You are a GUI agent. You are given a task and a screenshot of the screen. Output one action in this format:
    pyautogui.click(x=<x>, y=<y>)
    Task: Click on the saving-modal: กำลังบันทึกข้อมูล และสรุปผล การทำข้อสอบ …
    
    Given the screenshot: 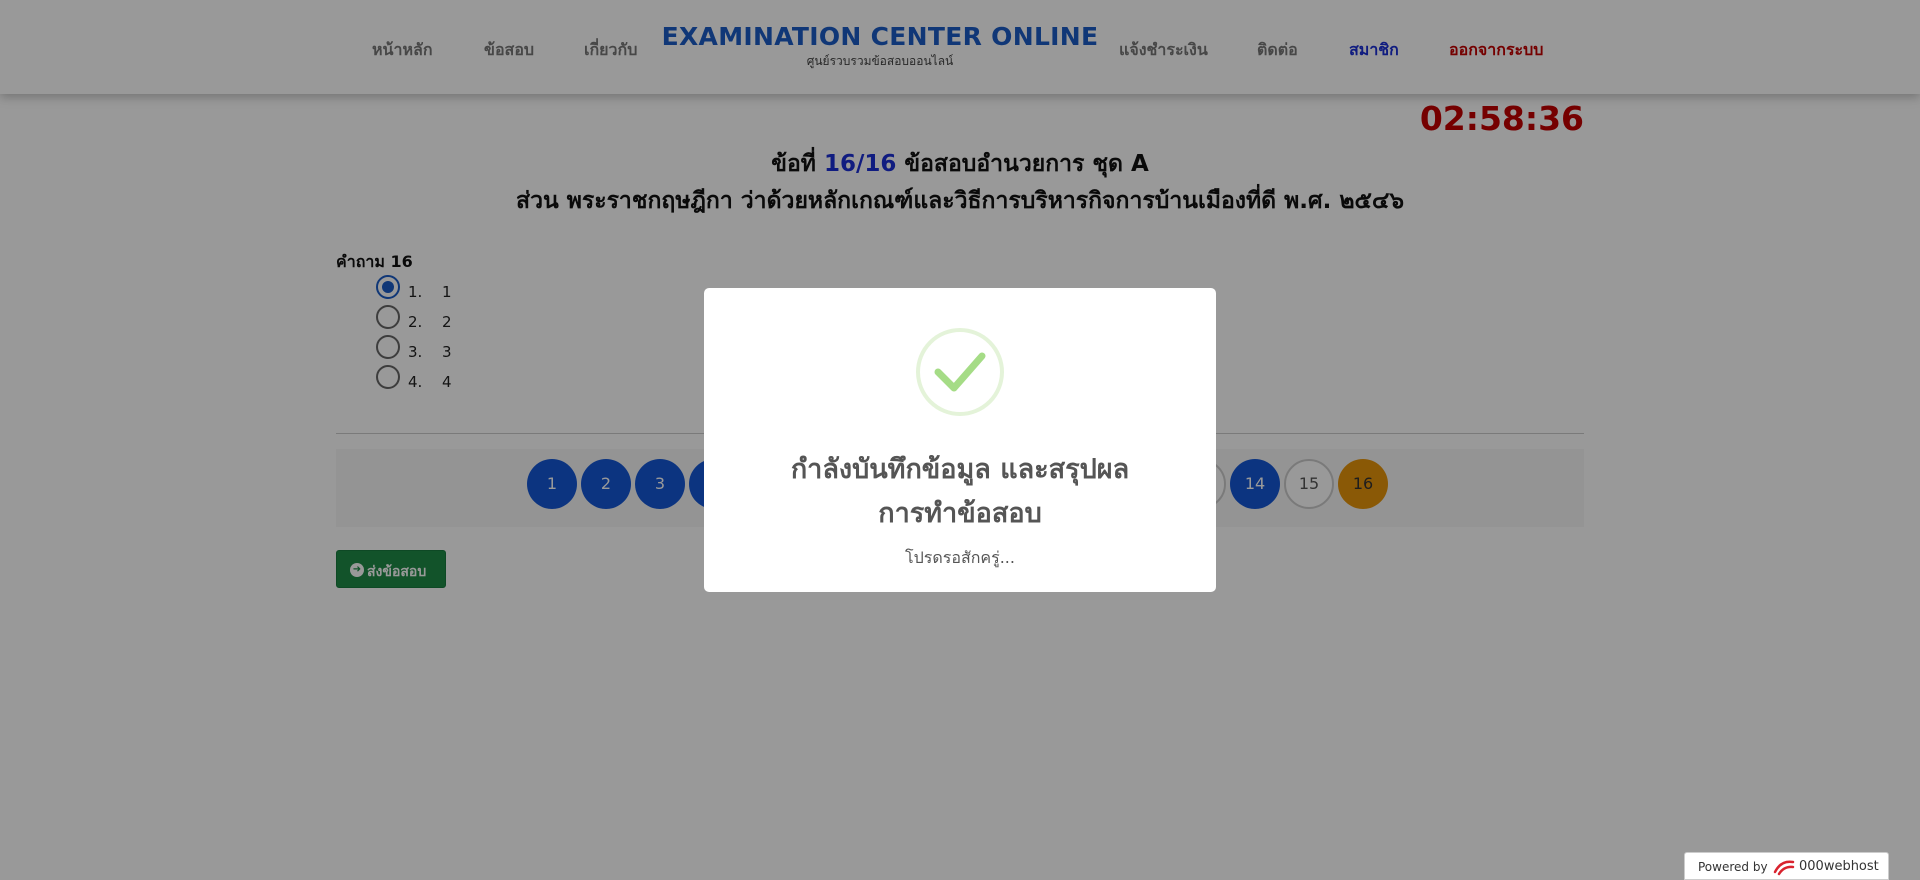 What is the action you would take?
    pyautogui.click(x=960, y=440)
    